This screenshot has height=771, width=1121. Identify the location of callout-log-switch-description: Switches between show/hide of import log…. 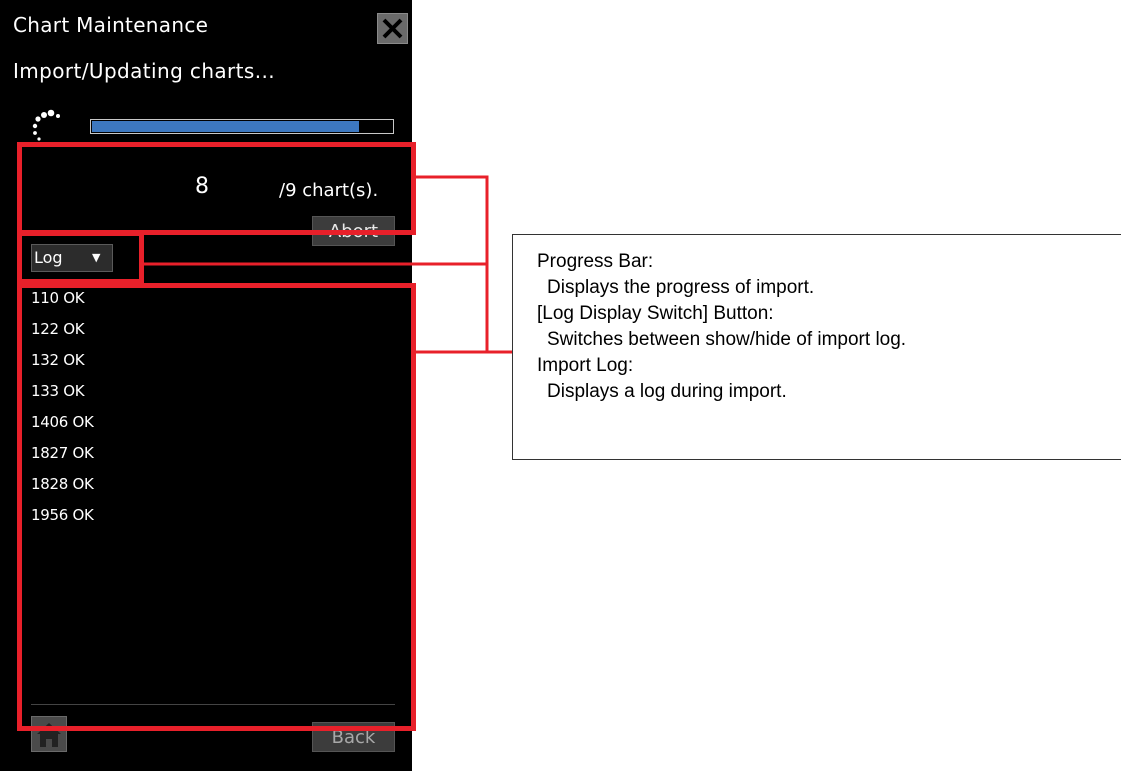
(727, 339).